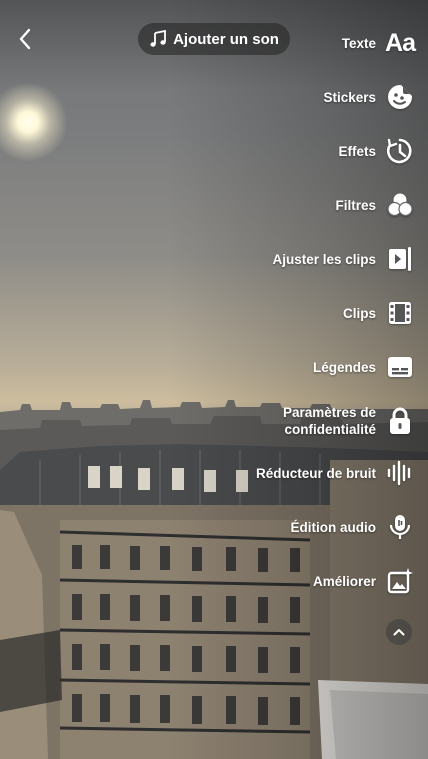  What do you see at coordinates (344, 367) in the screenshot?
I see `tool-label-legendes: Légendes` at bounding box center [344, 367].